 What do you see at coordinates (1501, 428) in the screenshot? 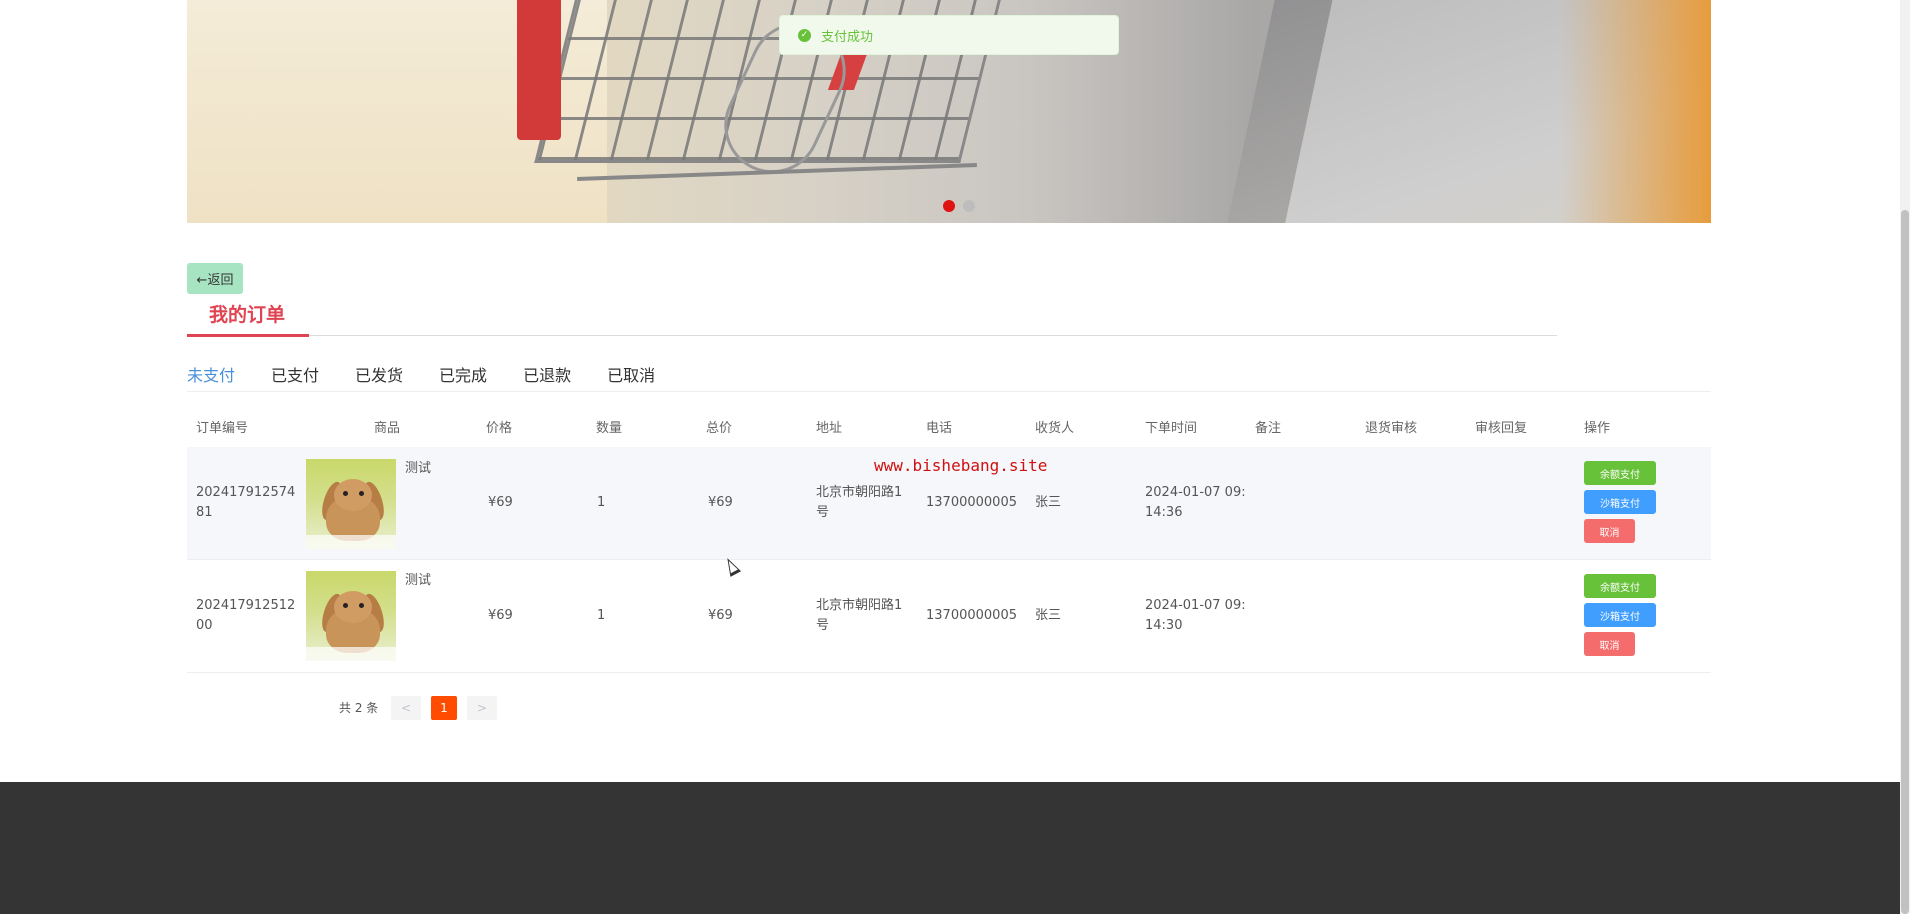
I see `header-review-reply: 审核回复` at bounding box center [1501, 428].